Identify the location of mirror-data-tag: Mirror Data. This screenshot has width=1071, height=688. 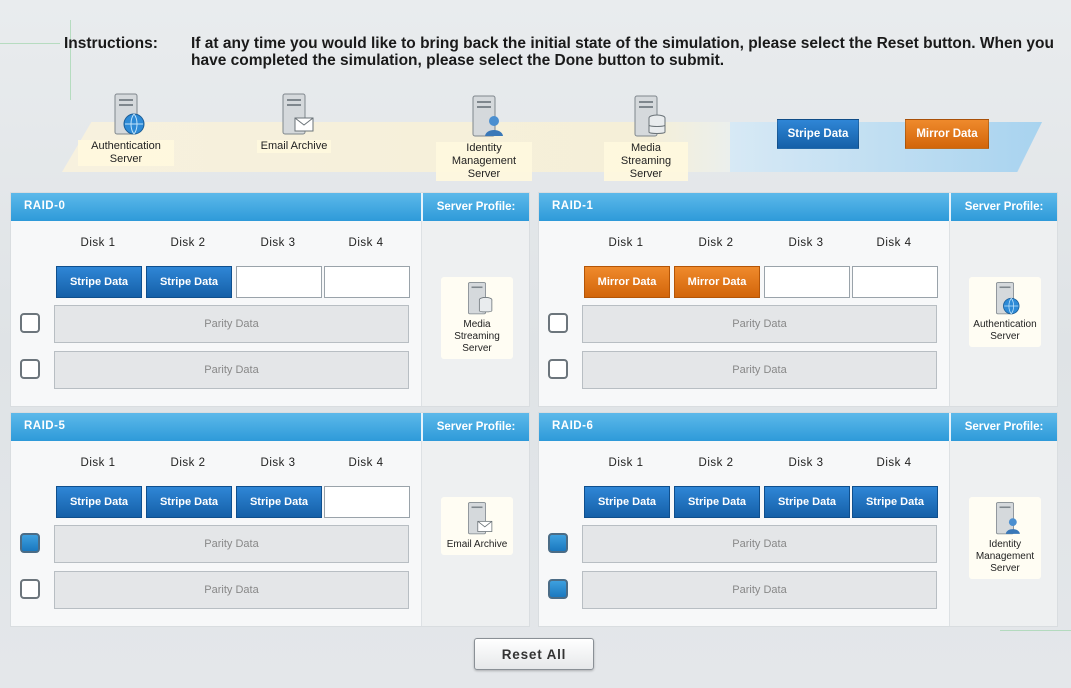
(947, 134).